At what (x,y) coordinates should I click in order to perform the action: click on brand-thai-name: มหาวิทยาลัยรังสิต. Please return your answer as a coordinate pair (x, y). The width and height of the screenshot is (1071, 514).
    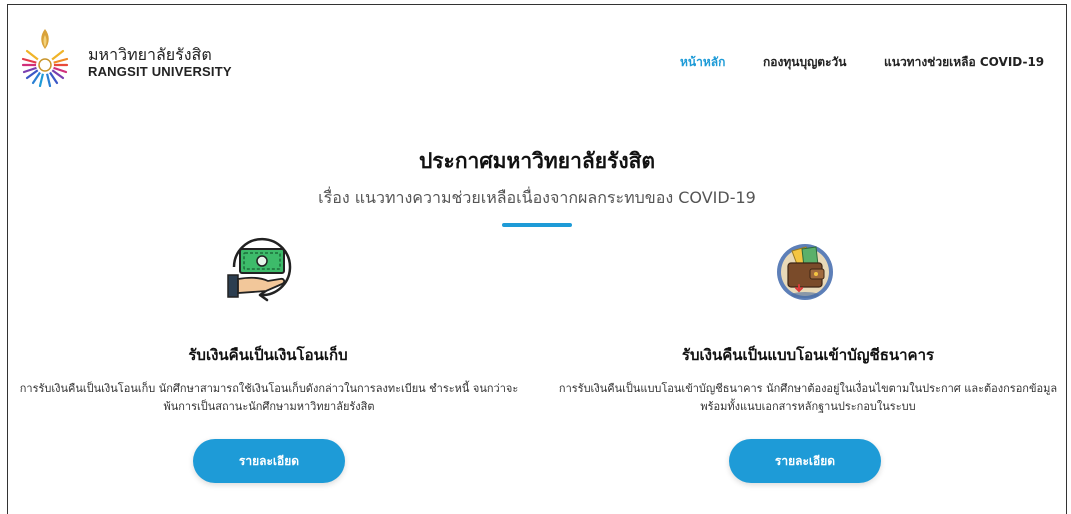
    Looking at the image, I should click on (150, 54).